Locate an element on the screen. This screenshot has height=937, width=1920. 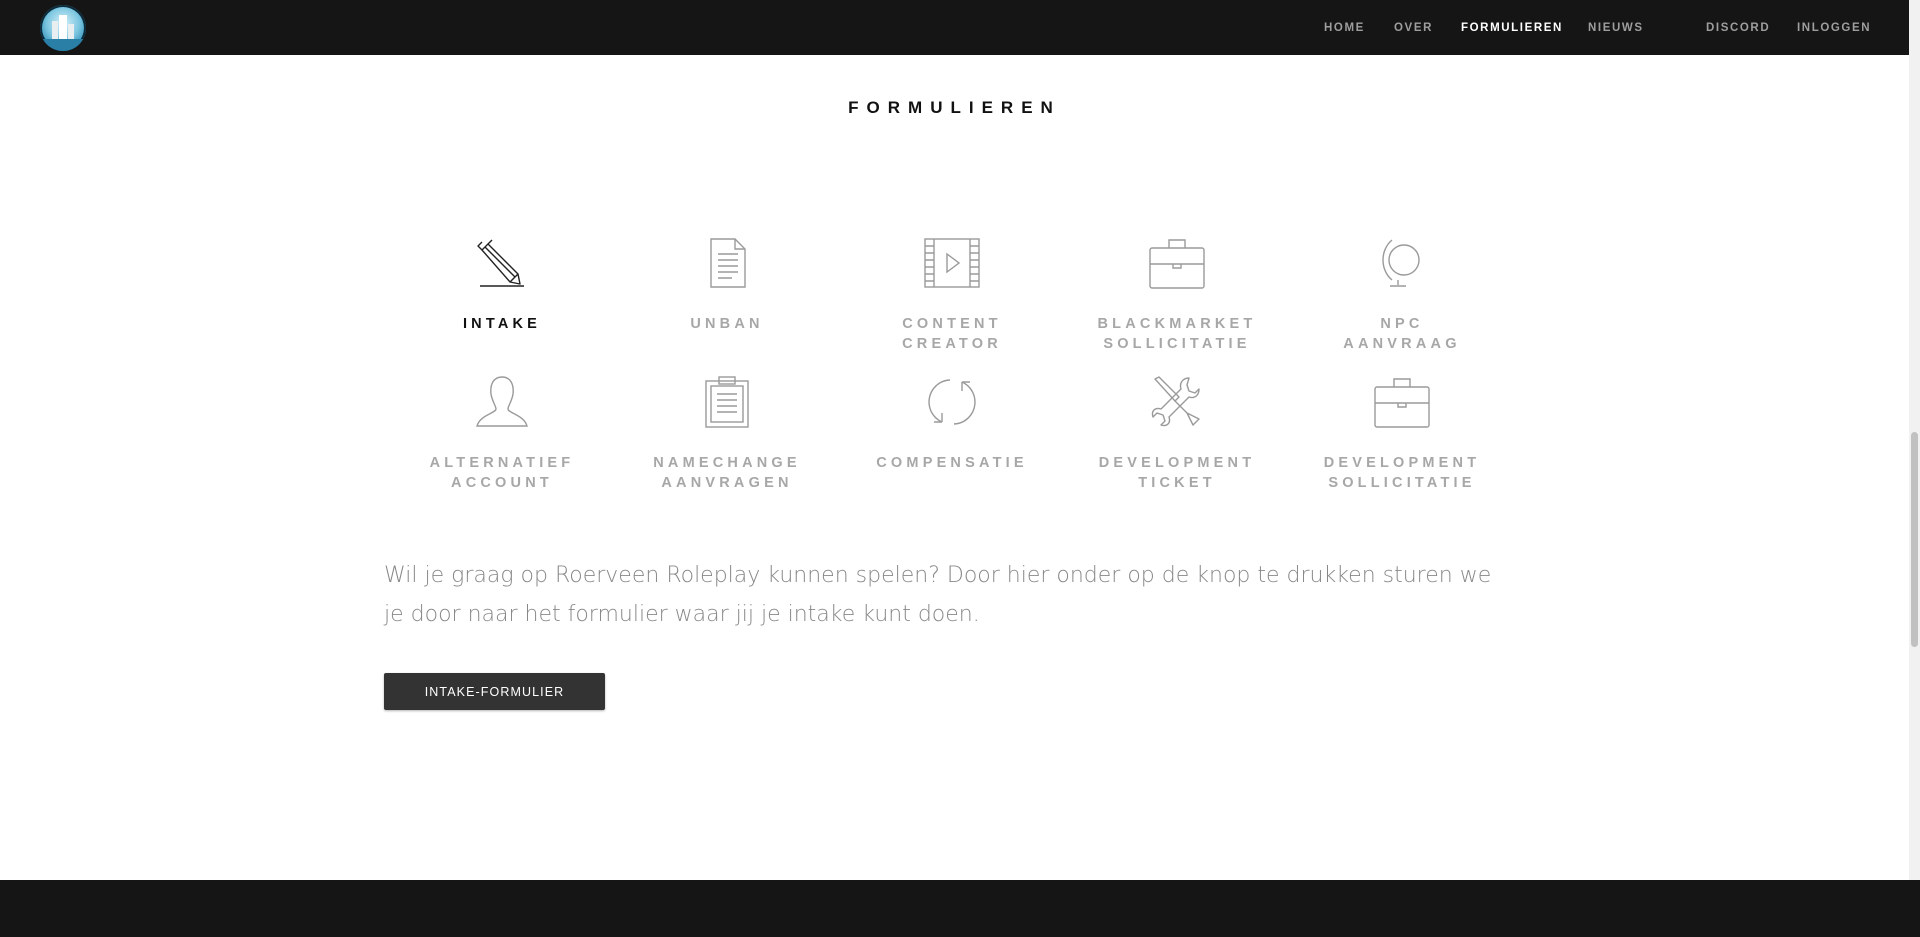
nav-link-inloggen: INLOGGEN is located at coordinates (1834, 28).